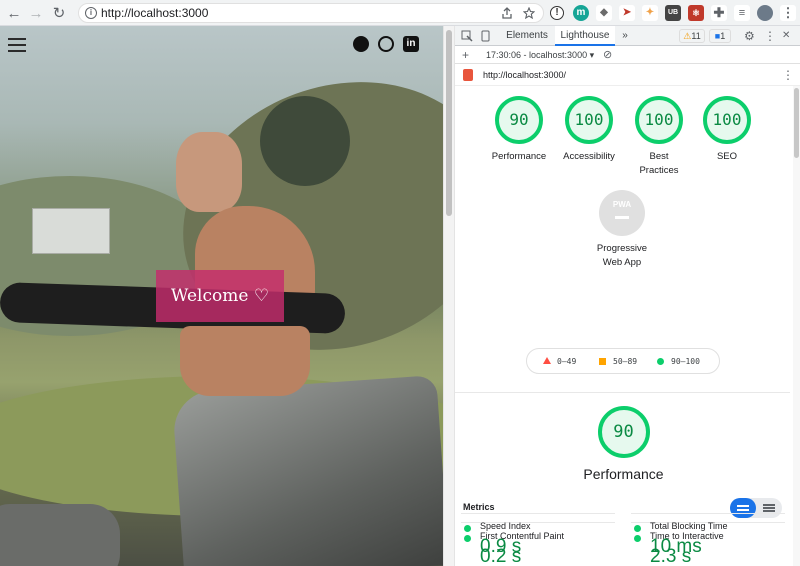 Image resolution: width=800 pixels, height=566 pixels. What do you see at coordinates (567, 361) in the screenshot?
I see `legend-fail: 0–49` at bounding box center [567, 361].